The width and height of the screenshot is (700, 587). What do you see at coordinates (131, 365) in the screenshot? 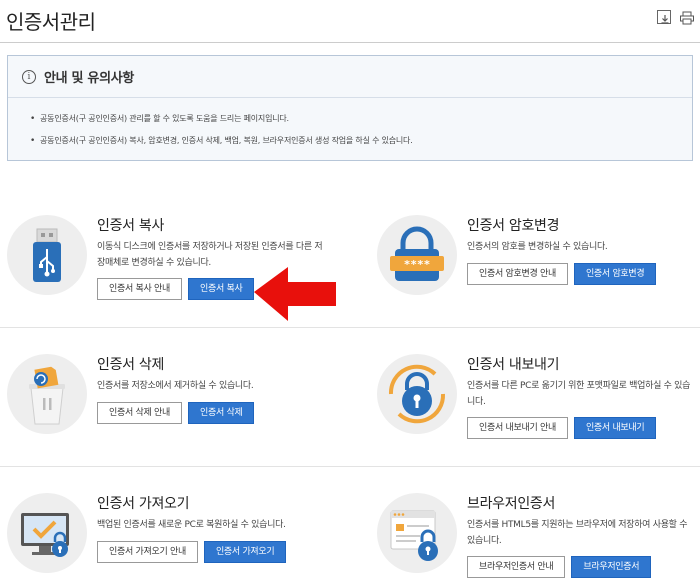
I see `card-title: 인증서 삭제` at bounding box center [131, 365].